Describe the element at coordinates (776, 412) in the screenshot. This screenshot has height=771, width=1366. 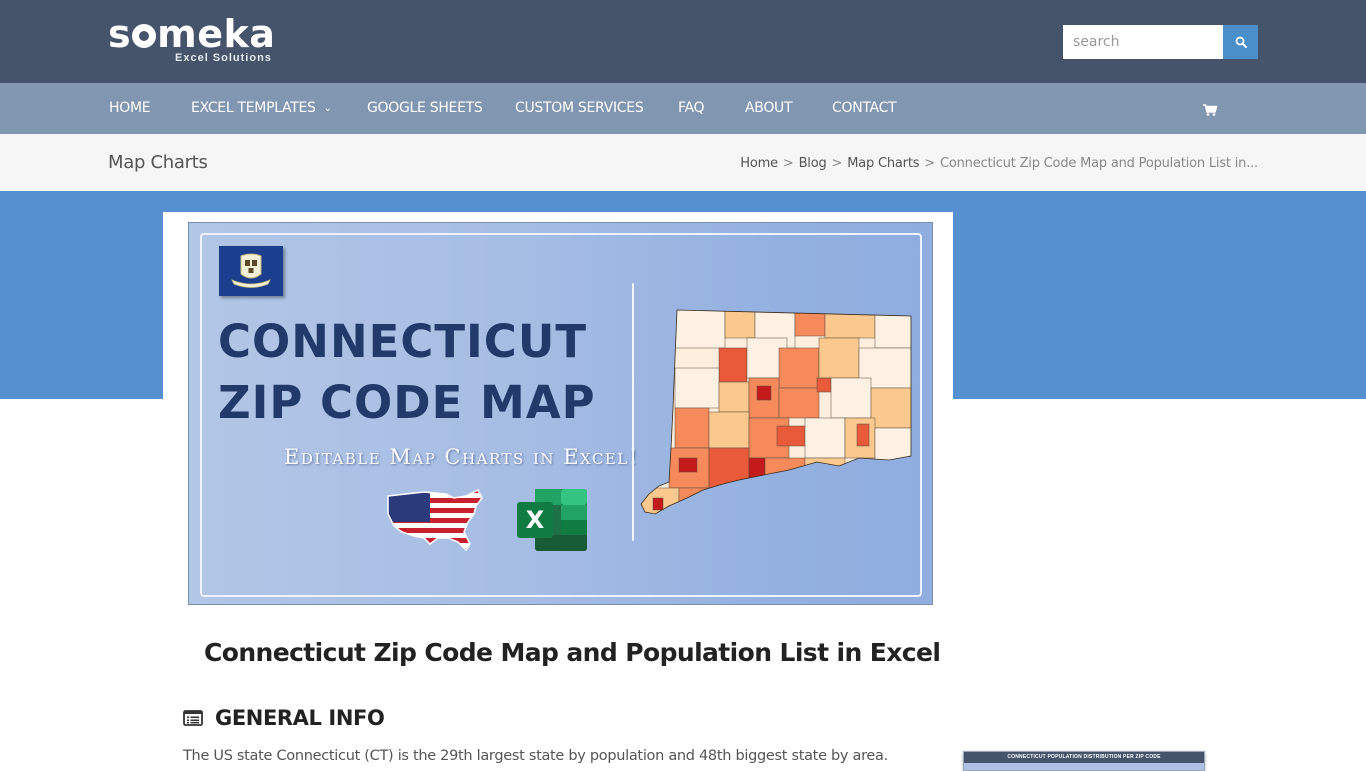
I see `connecticut-zip-map` at that location.